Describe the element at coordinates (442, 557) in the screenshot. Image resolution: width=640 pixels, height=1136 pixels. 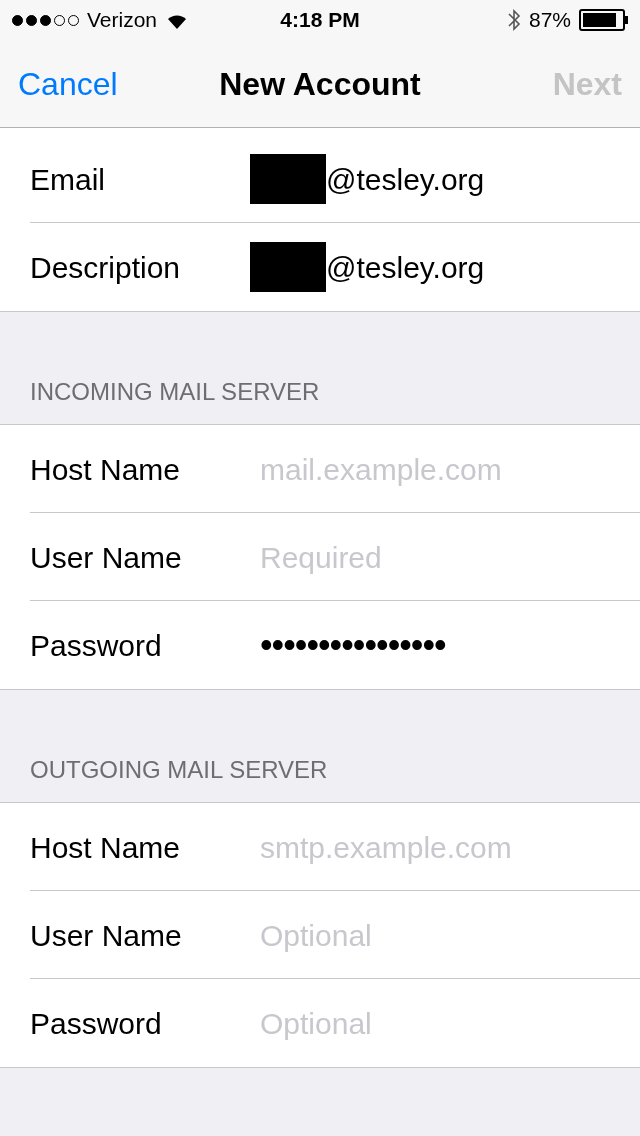
I see `input-field: Required` at that location.